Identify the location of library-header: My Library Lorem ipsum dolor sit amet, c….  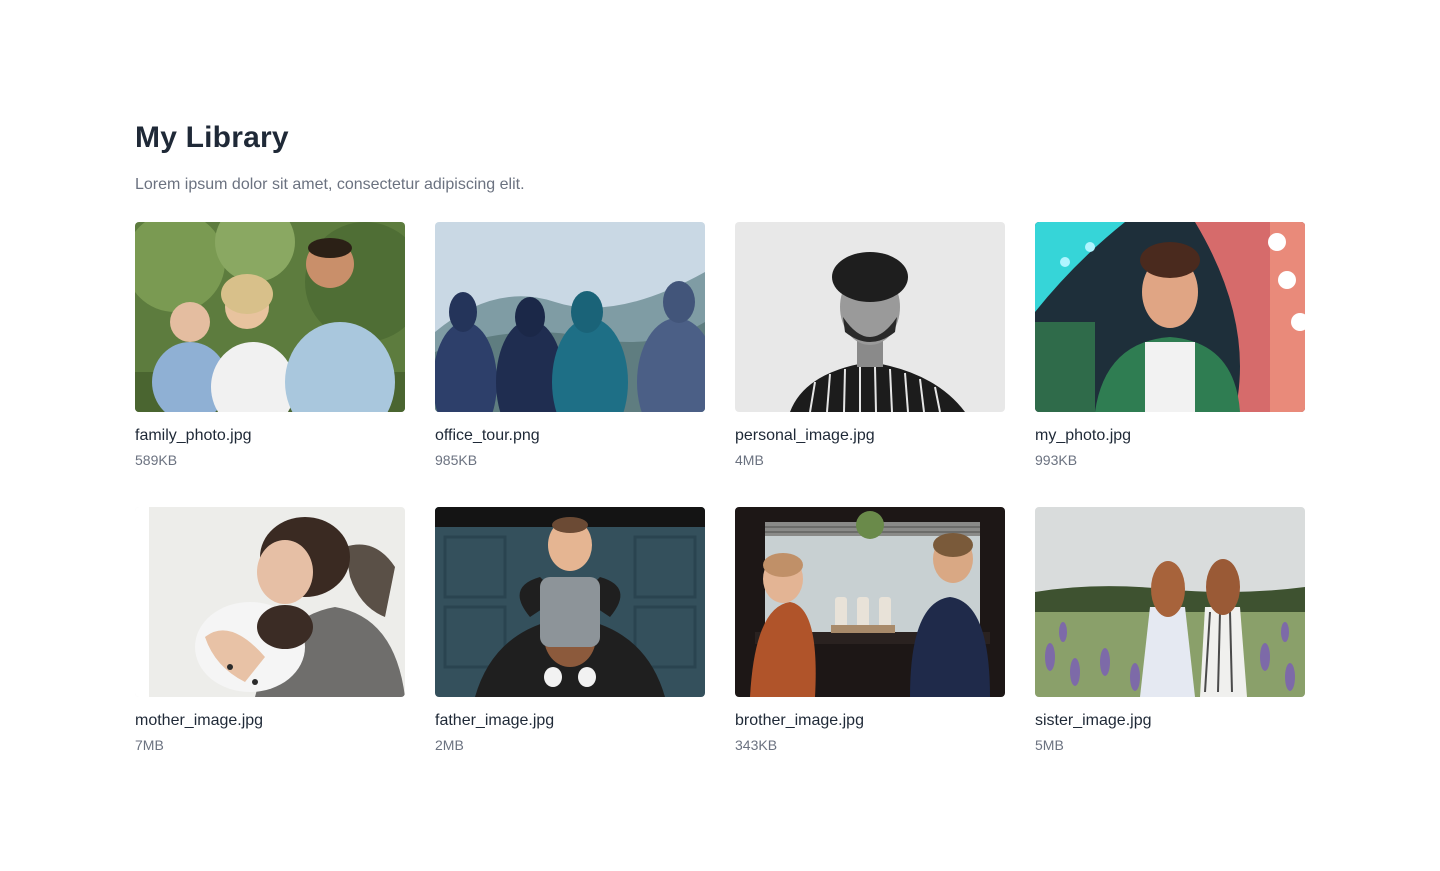
(720, 157).